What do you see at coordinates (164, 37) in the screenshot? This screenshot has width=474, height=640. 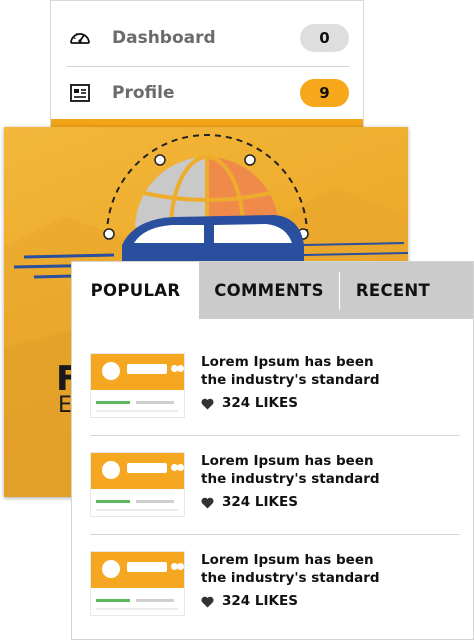 I see `menu-item-label: Dashboard` at bounding box center [164, 37].